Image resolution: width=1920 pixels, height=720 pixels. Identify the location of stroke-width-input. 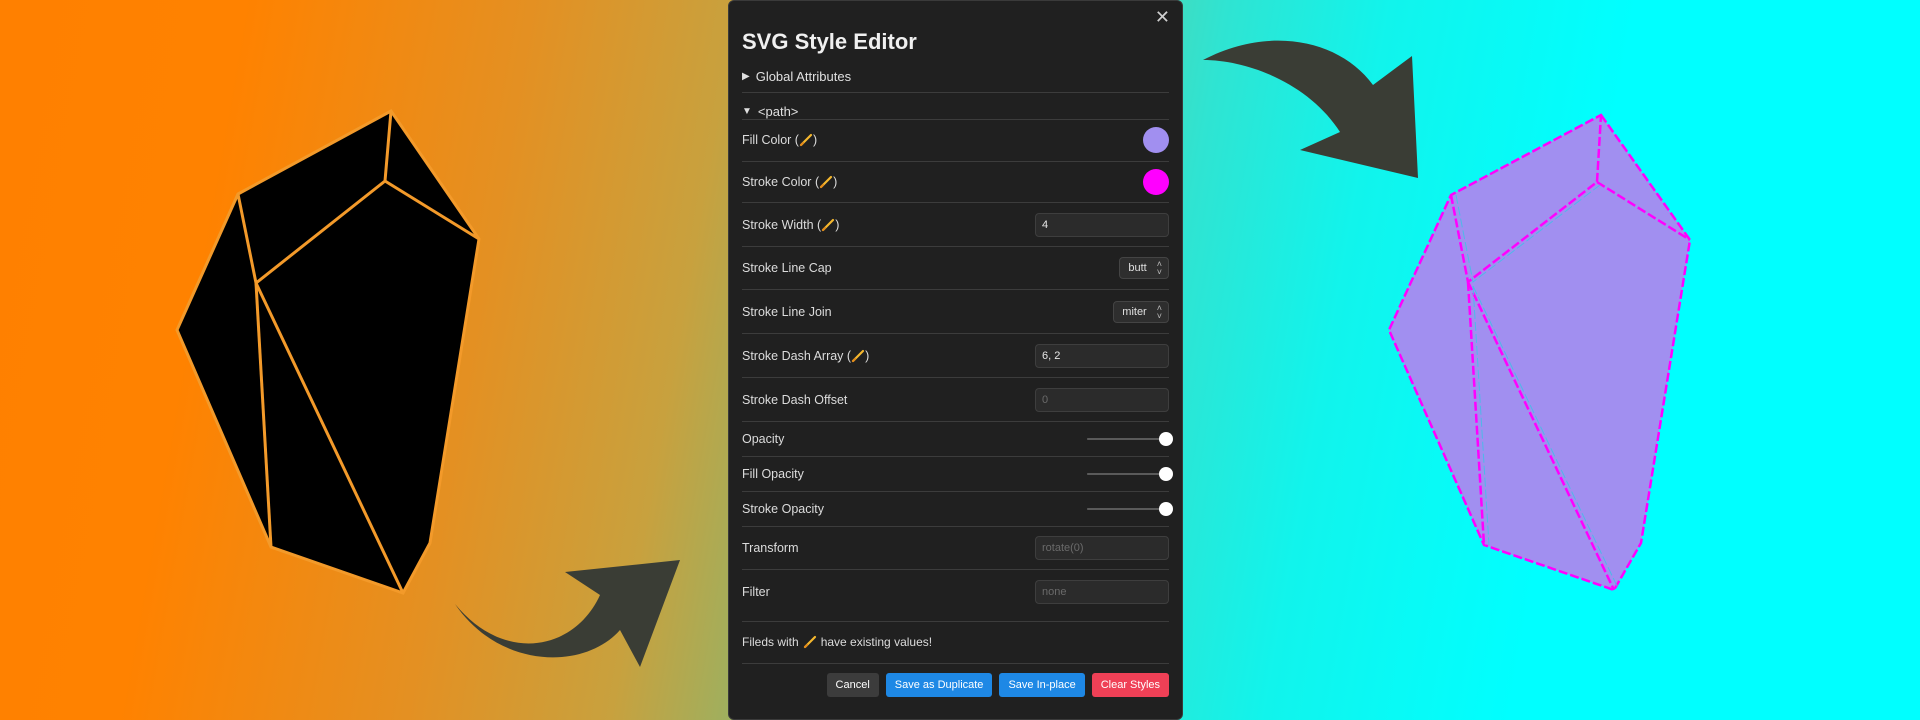
(1102, 225).